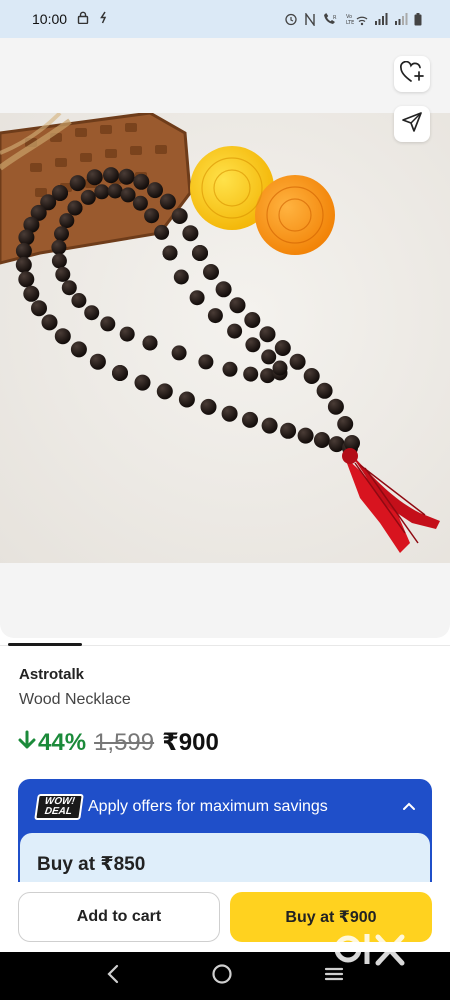  What do you see at coordinates (222, 976) in the screenshot?
I see `home-nav-icon` at bounding box center [222, 976].